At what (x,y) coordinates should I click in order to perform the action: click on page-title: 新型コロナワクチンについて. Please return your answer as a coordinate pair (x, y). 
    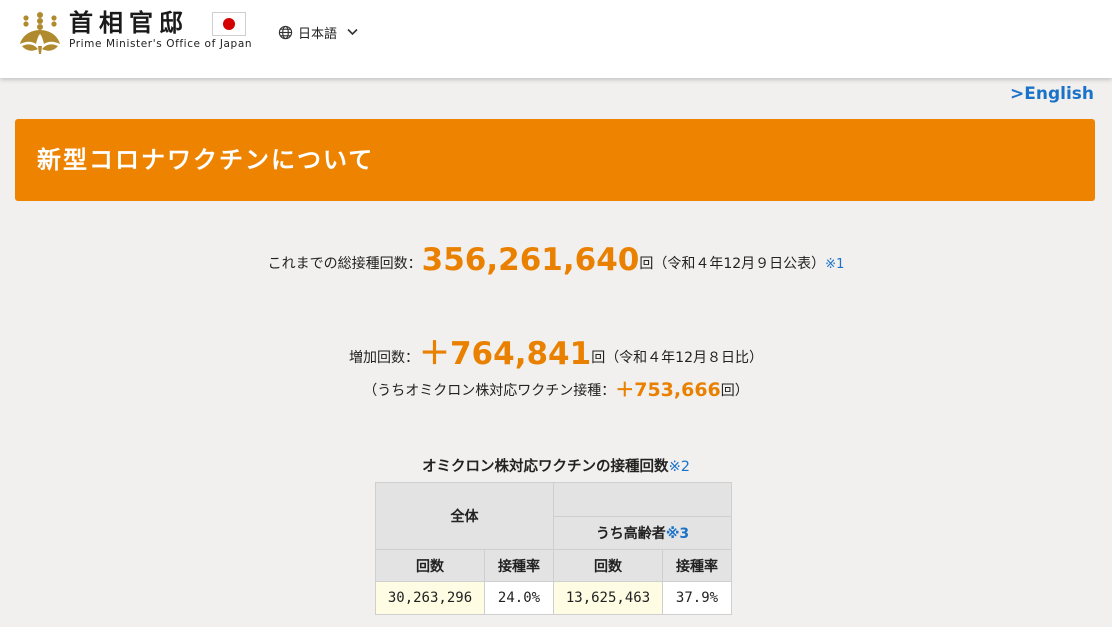
    Looking at the image, I should click on (206, 160).